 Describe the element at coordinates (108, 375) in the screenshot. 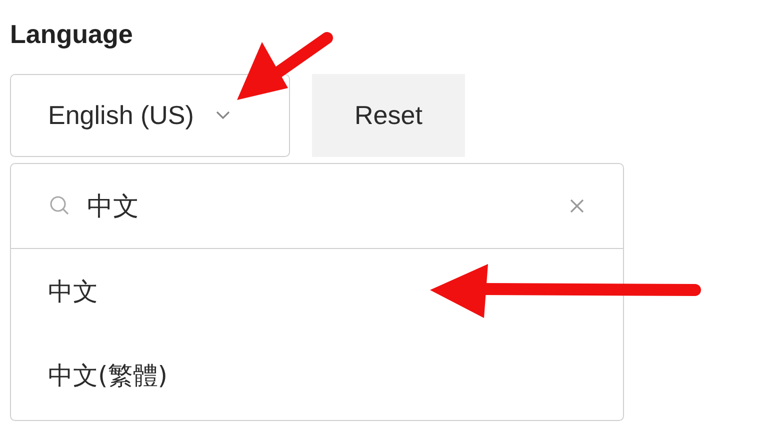

I see `language-option: 中文(繁體)` at that location.